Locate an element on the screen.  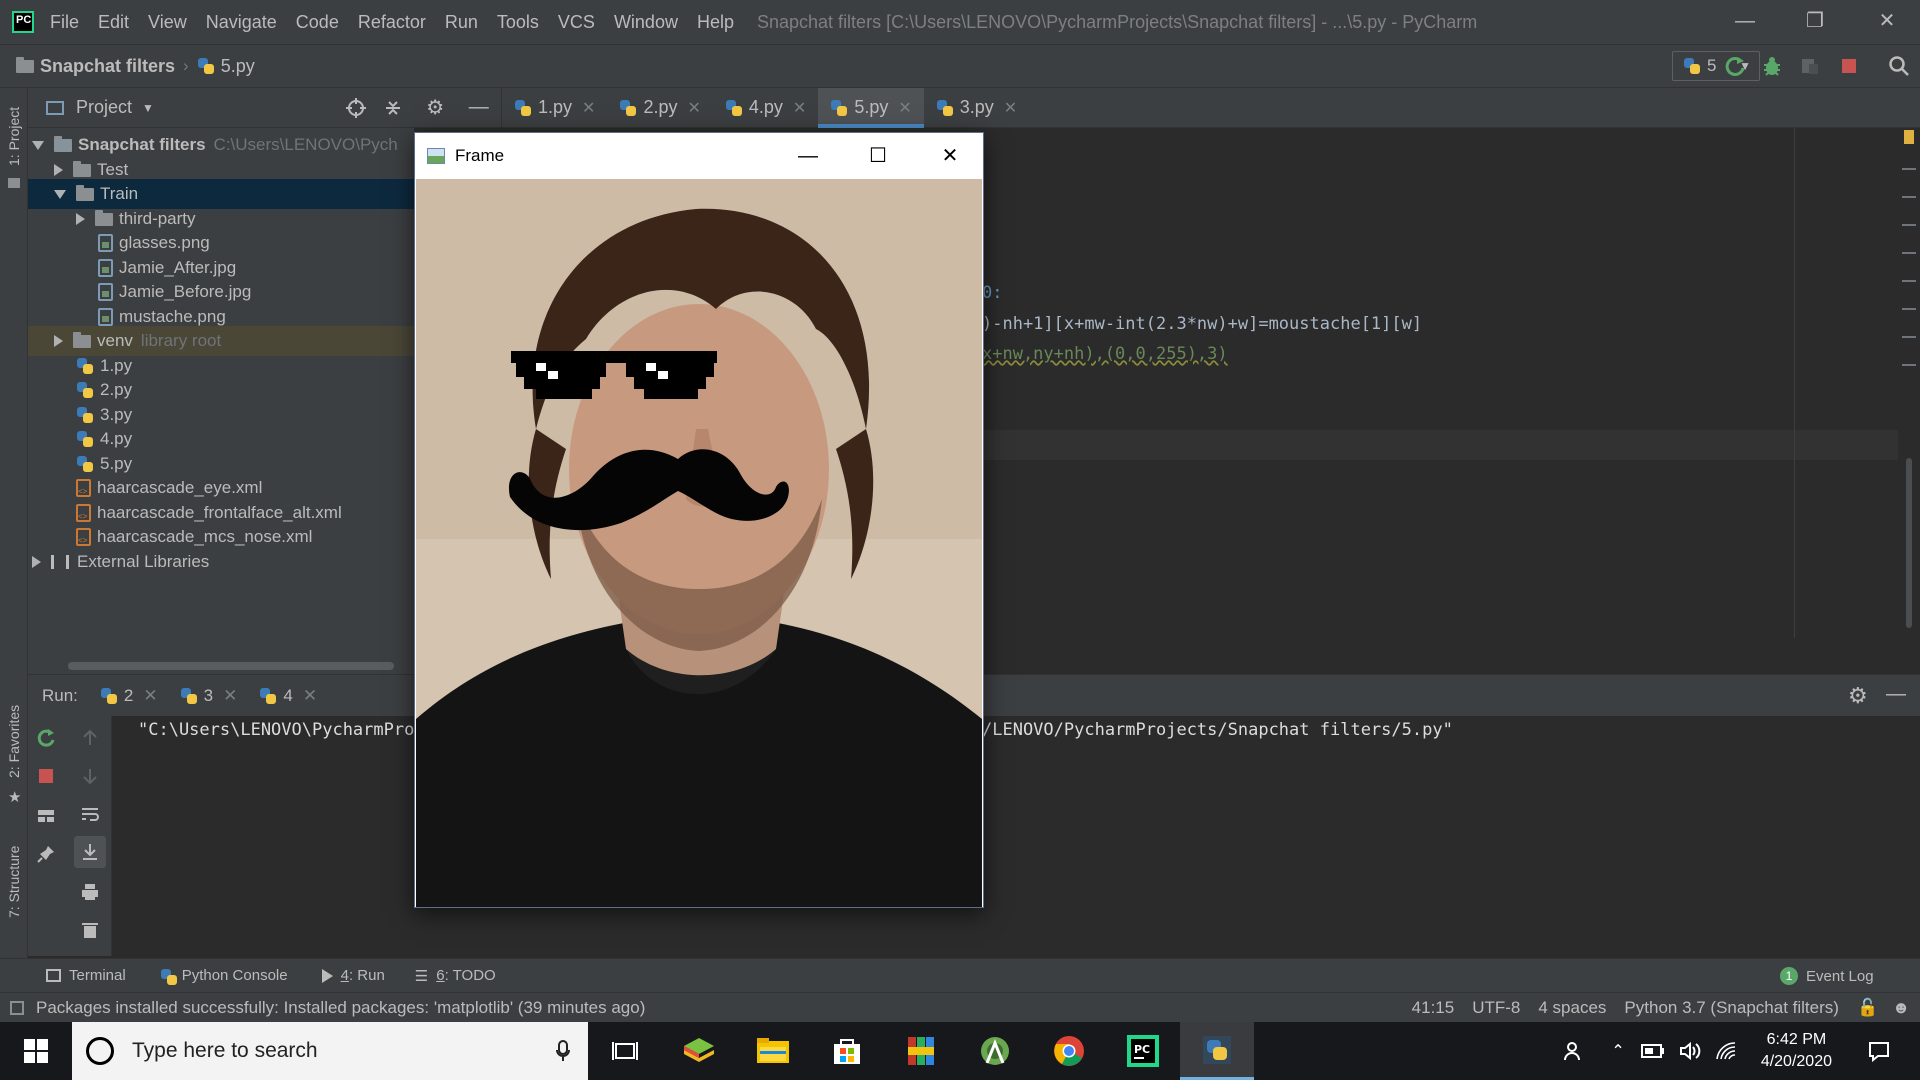
minimize-button: — is located at coordinates (1745, 21).